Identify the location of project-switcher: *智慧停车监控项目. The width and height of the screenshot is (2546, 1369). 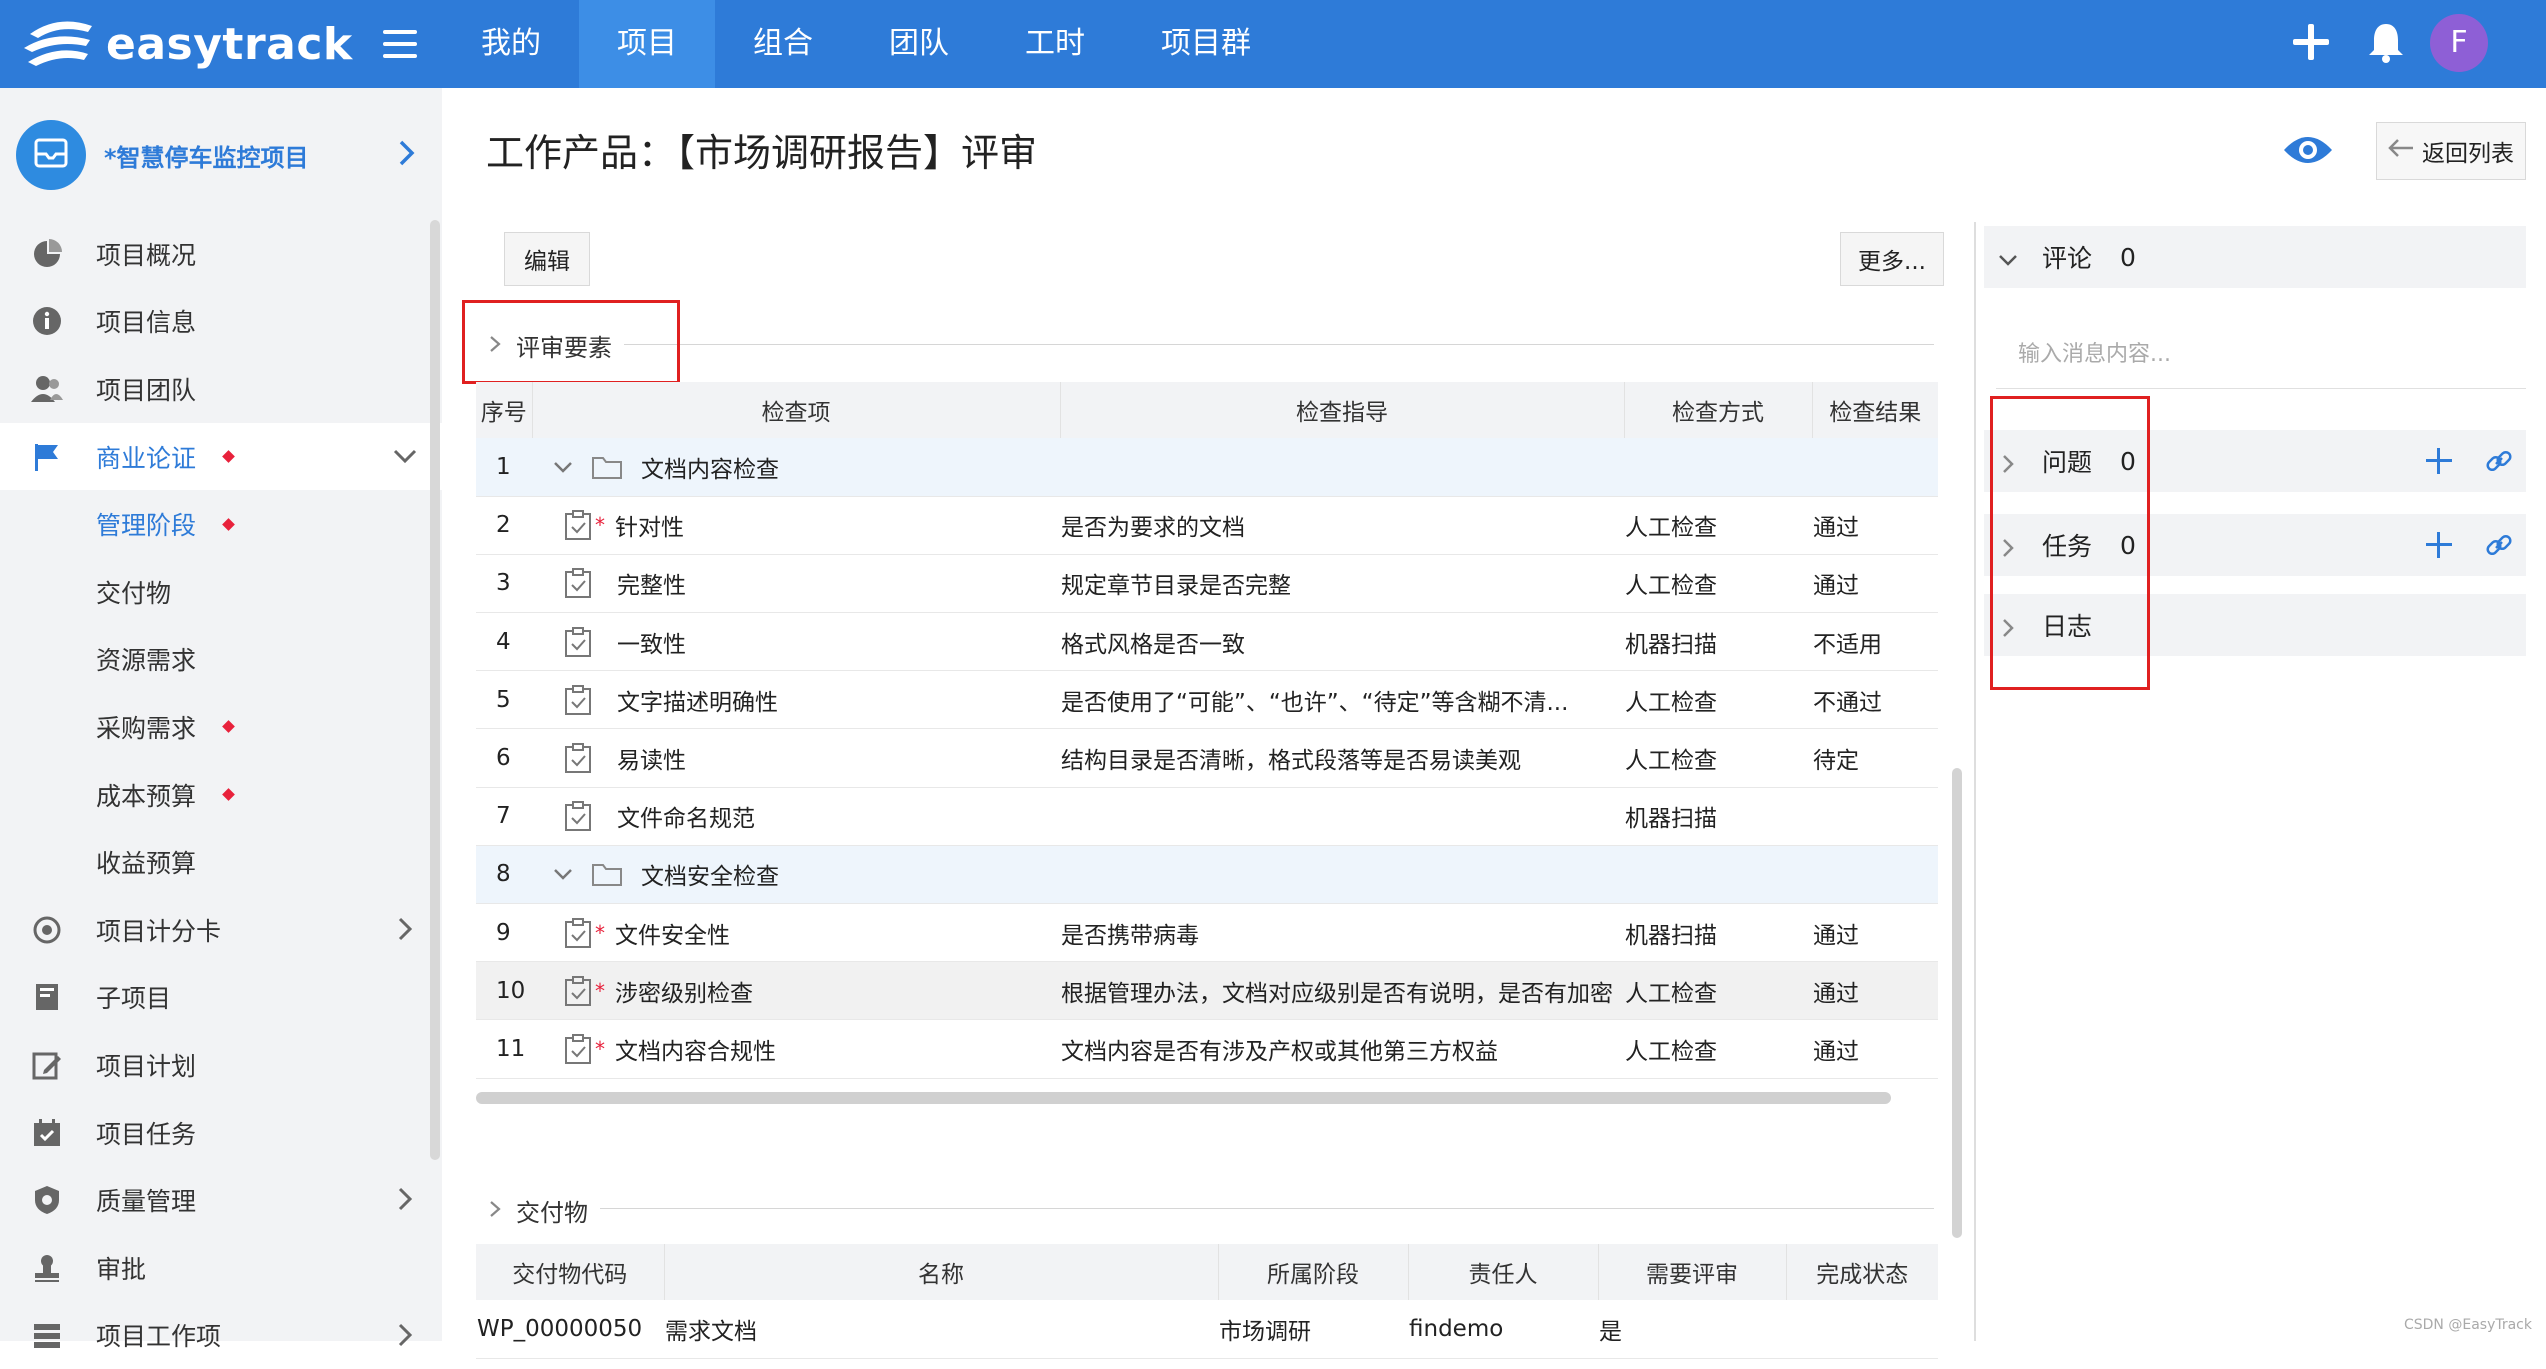
(221, 158).